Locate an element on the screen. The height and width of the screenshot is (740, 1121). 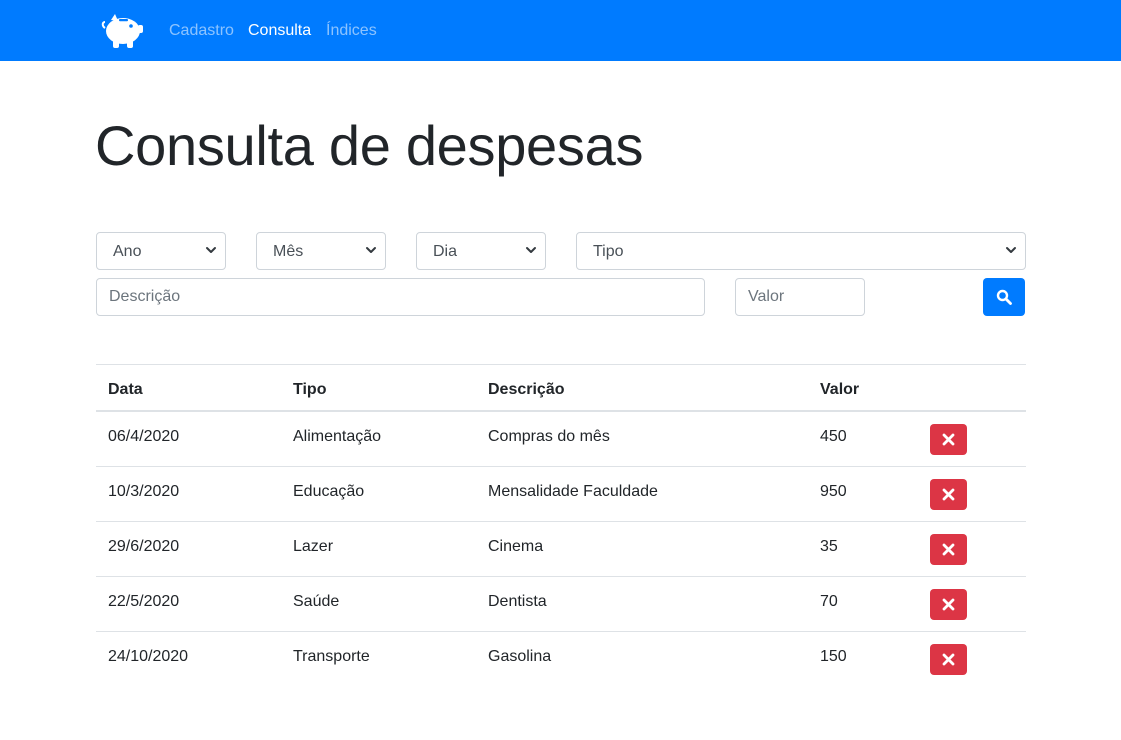
cell-valor: 35 is located at coordinates (829, 546).